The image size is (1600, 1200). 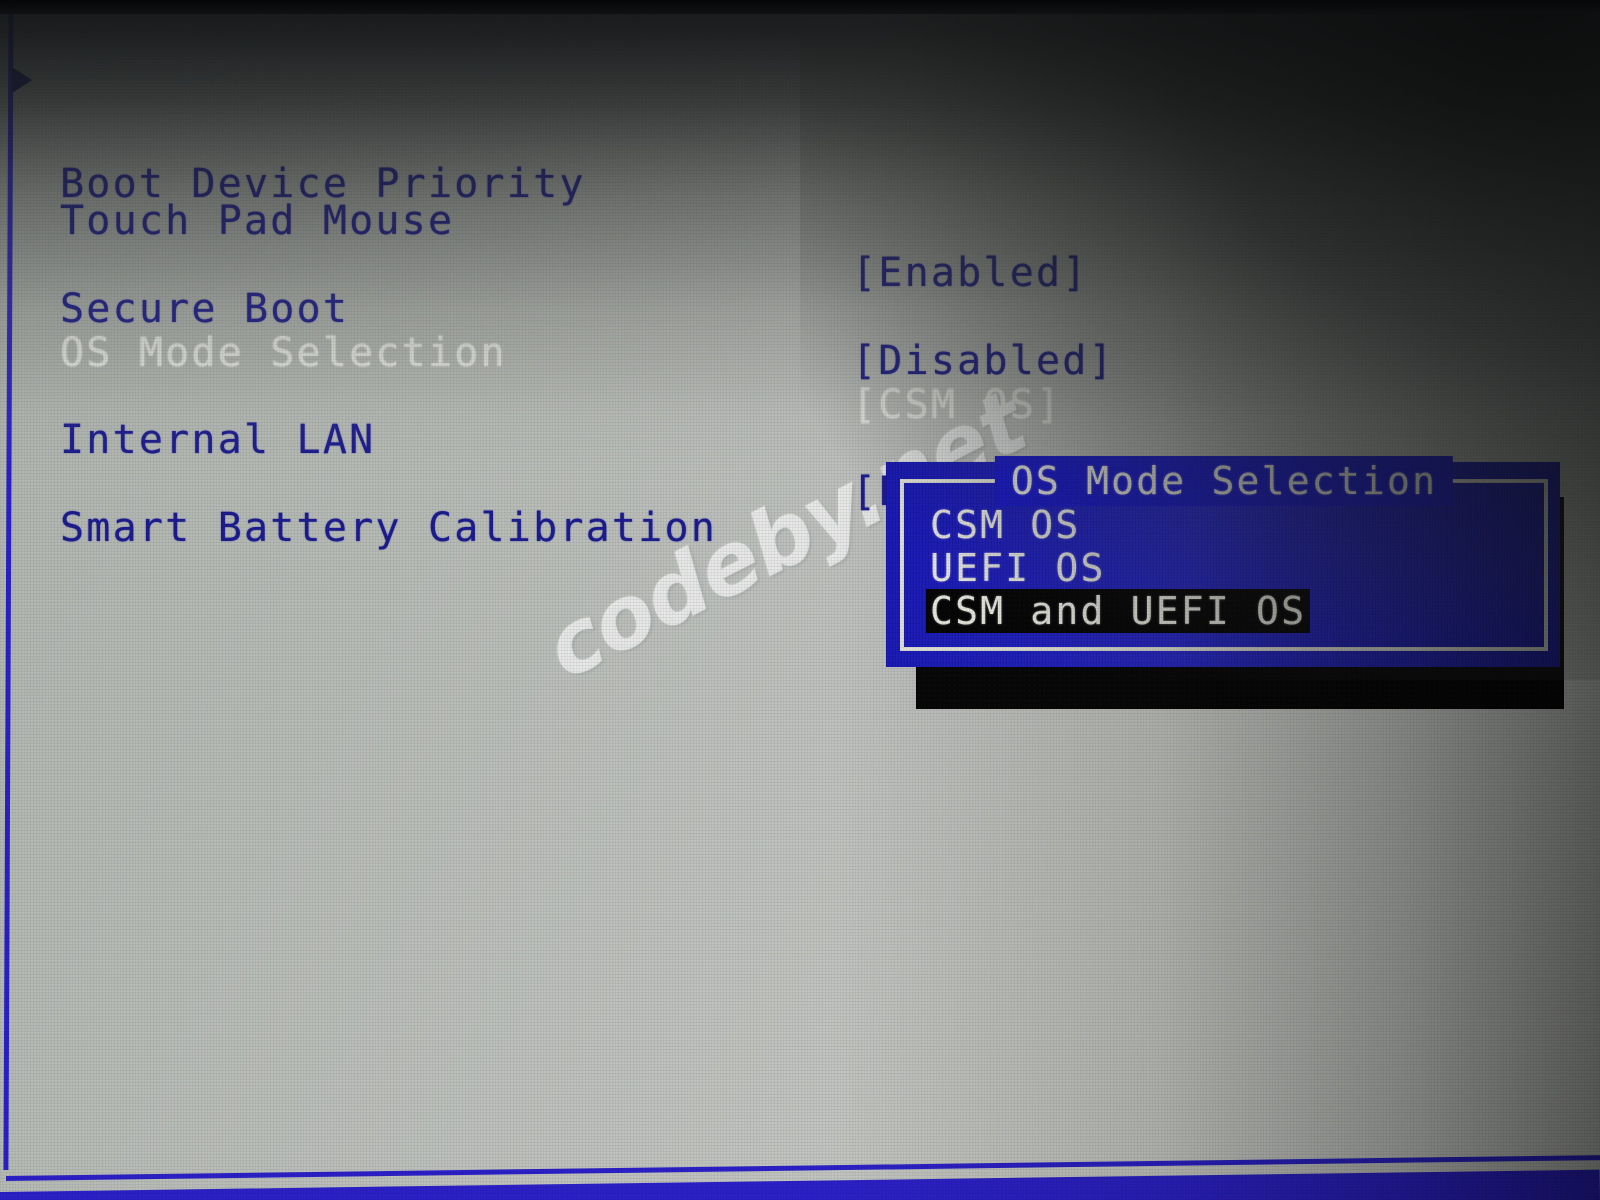 I want to click on menu-row-label: Smart Battery Calibration, so click(x=389, y=528).